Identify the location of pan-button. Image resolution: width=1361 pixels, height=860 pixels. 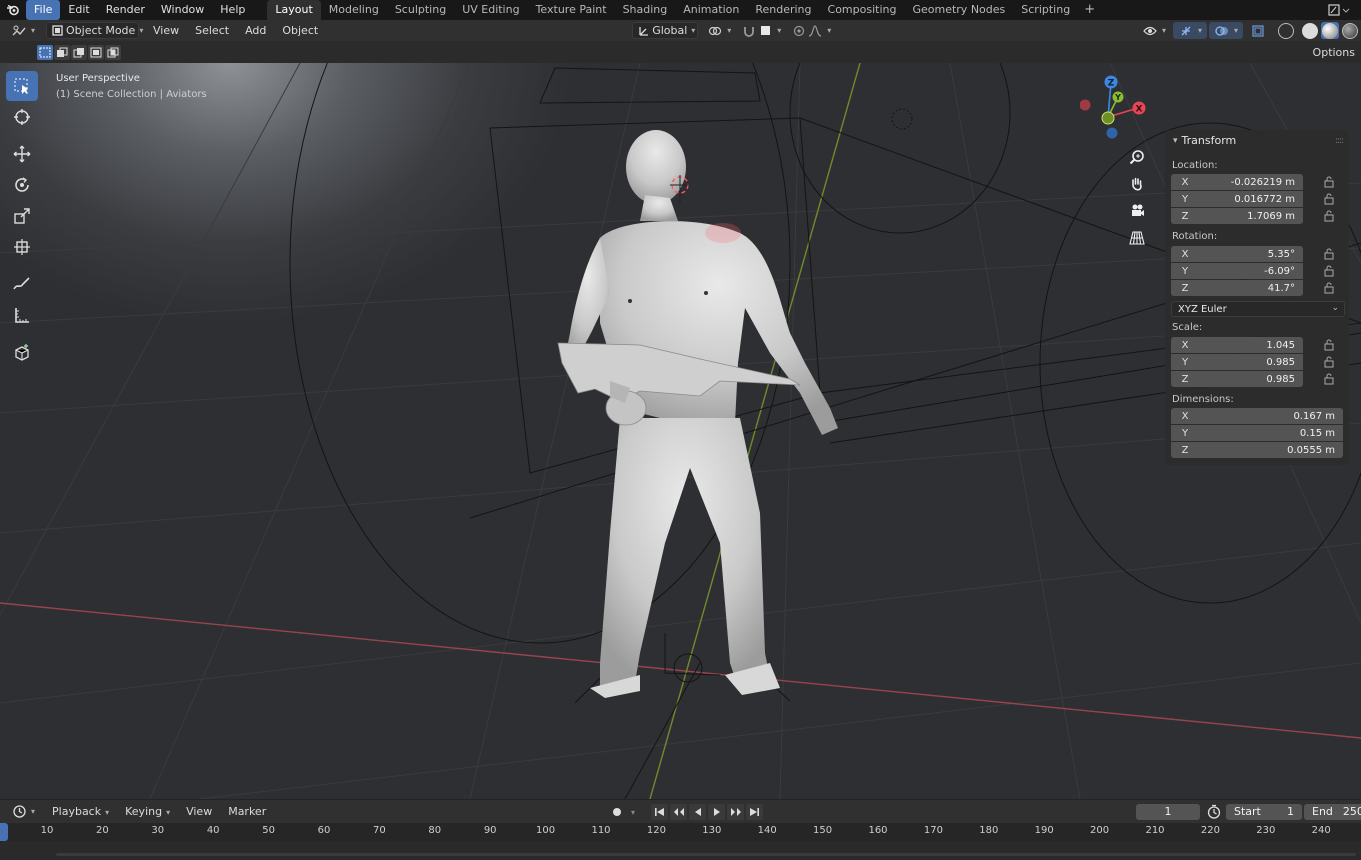
(1137, 184).